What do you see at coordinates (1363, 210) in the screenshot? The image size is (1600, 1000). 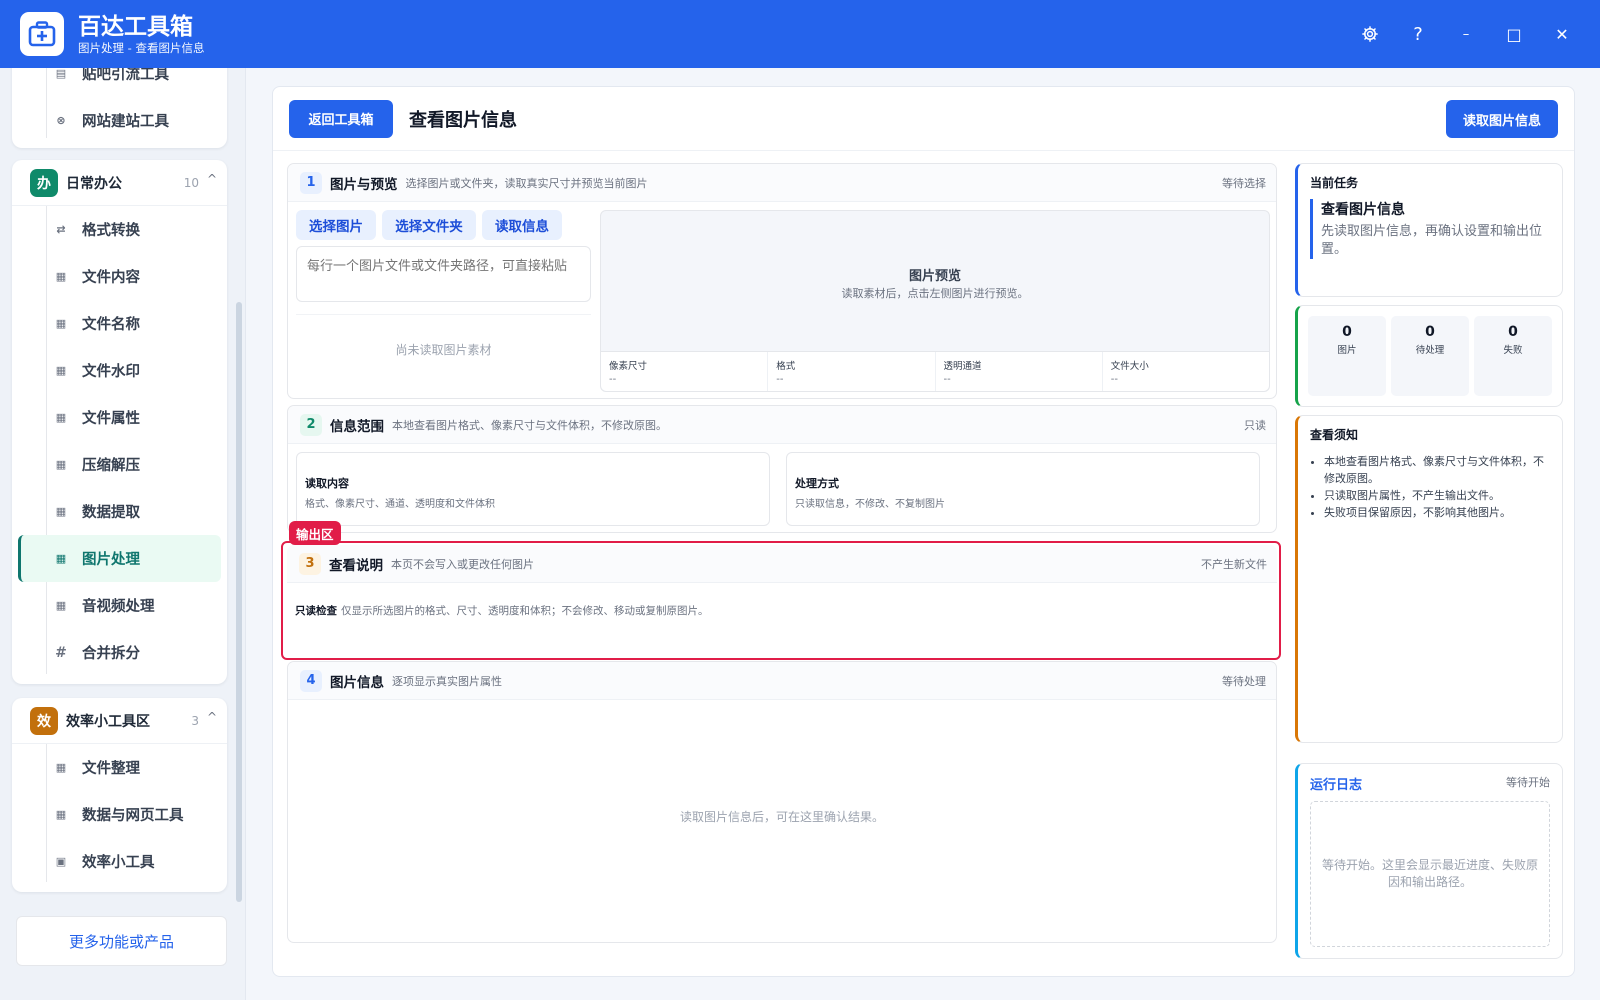 I see `task-title: 查看图片信息` at bounding box center [1363, 210].